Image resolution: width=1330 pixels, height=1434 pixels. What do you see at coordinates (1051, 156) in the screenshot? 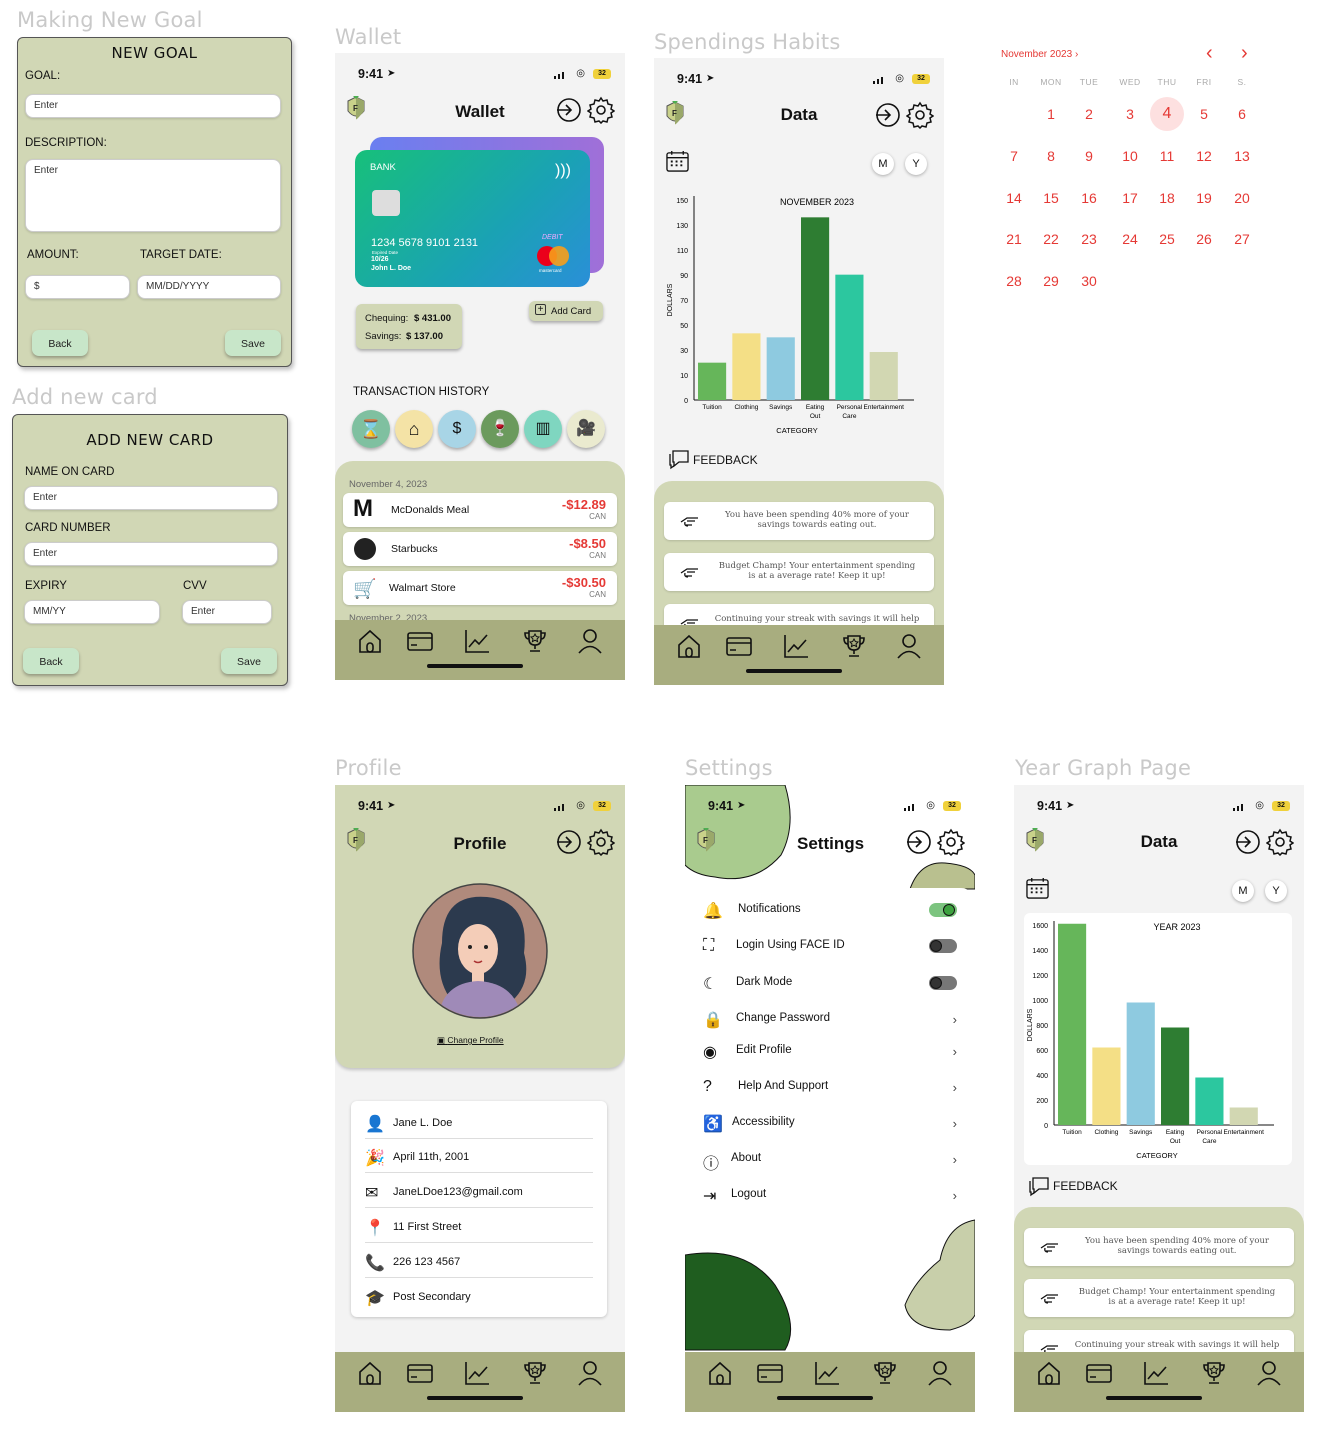
I see `calendar-day: 8` at bounding box center [1051, 156].